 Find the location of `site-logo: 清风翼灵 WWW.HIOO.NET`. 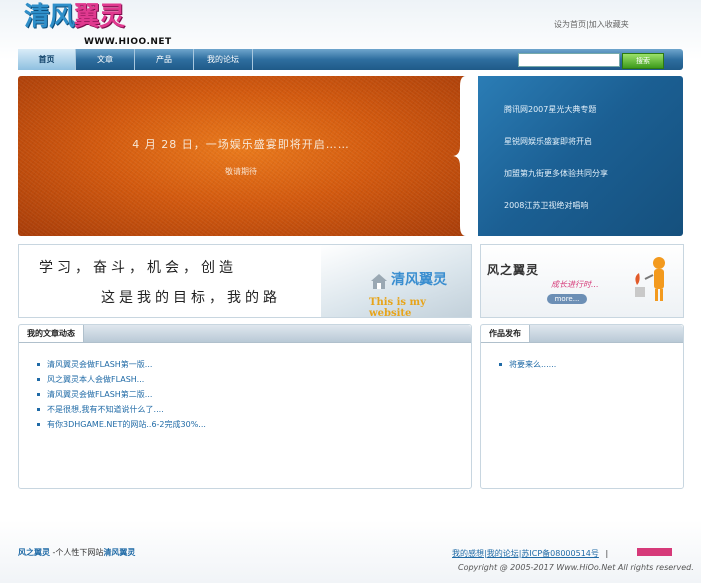

site-logo: 清风翼灵 WWW.HIOO.NET is located at coordinates (102, 25).